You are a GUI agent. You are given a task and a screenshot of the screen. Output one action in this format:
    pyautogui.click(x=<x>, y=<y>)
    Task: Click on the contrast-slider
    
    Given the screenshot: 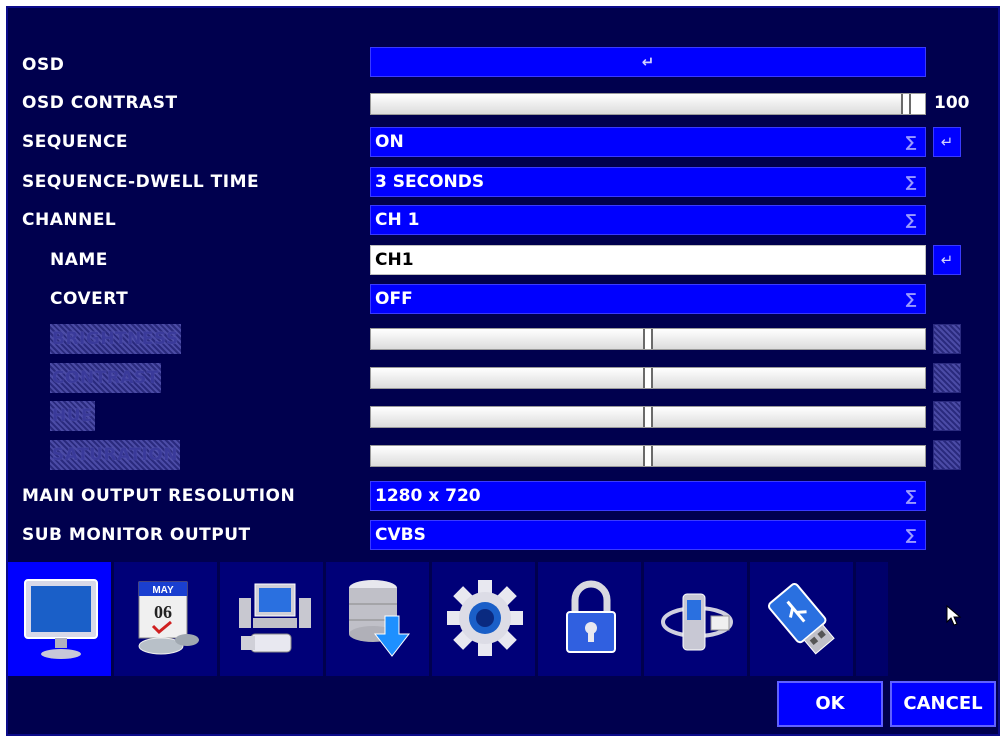 What is the action you would take?
    pyautogui.click(x=648, y=378)
    